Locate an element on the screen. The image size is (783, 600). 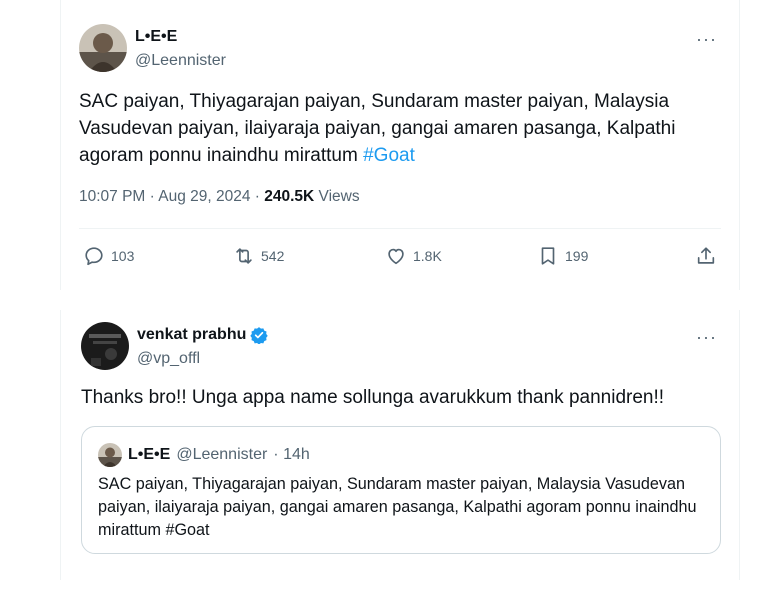
author-avatar is located at coordinates (103, 48).